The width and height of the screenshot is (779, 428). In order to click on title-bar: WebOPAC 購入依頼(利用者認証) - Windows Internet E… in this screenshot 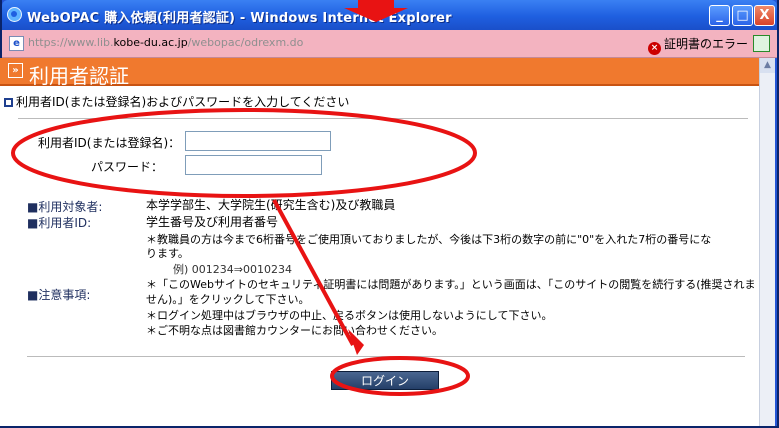, I will do `click(389, 15)`.